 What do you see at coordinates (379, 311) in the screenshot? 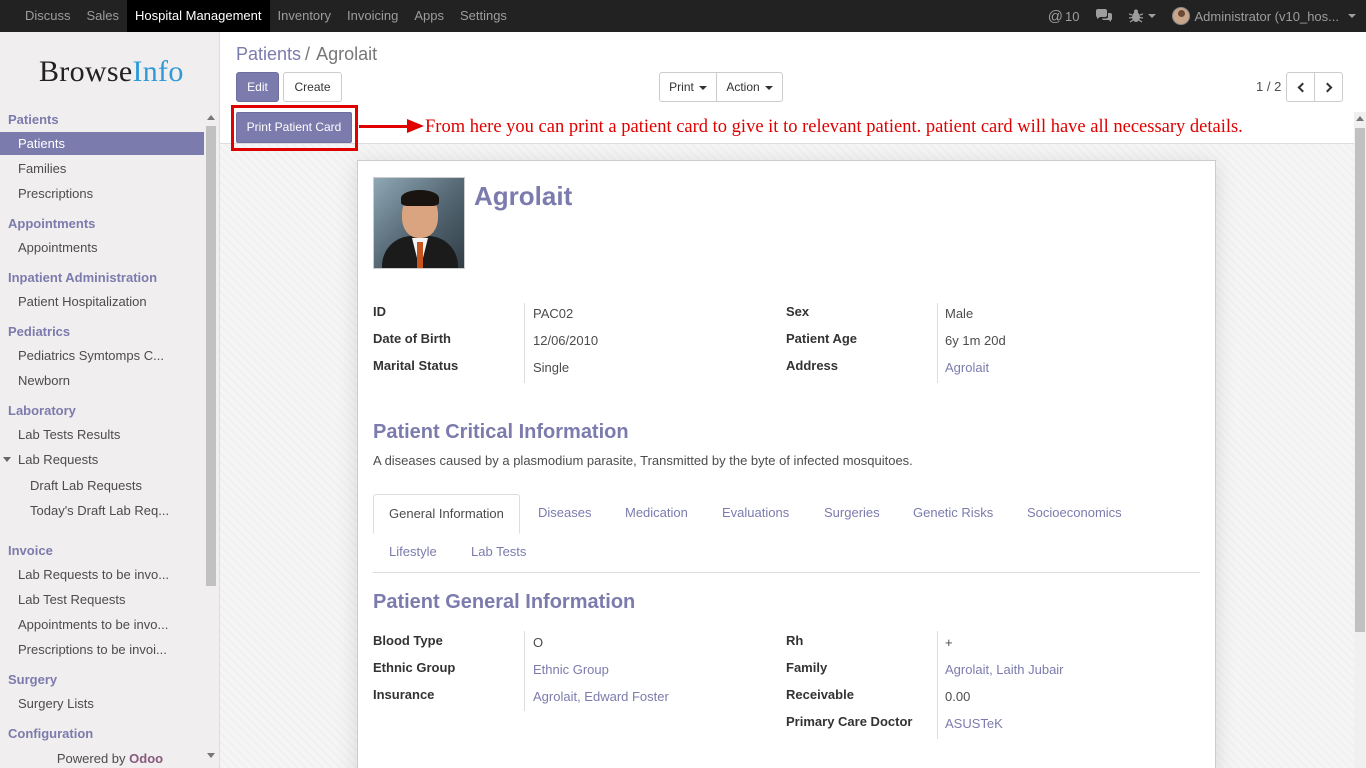
I see `field-label-id: ID` at bounding box center [379, 311].